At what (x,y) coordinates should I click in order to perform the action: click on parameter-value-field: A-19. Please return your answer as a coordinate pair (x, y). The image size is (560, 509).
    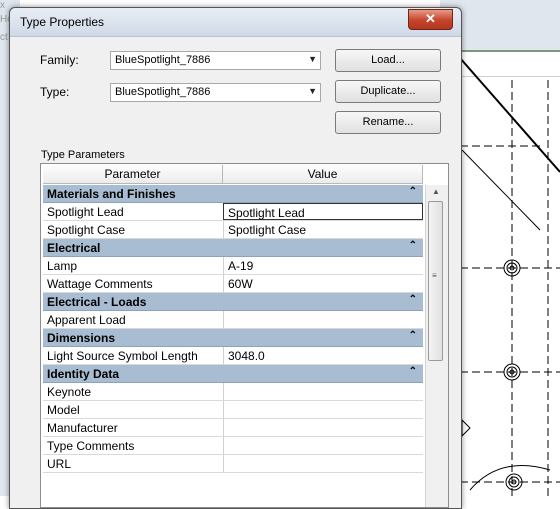
    Looking at the image, I should click on (323, 265).